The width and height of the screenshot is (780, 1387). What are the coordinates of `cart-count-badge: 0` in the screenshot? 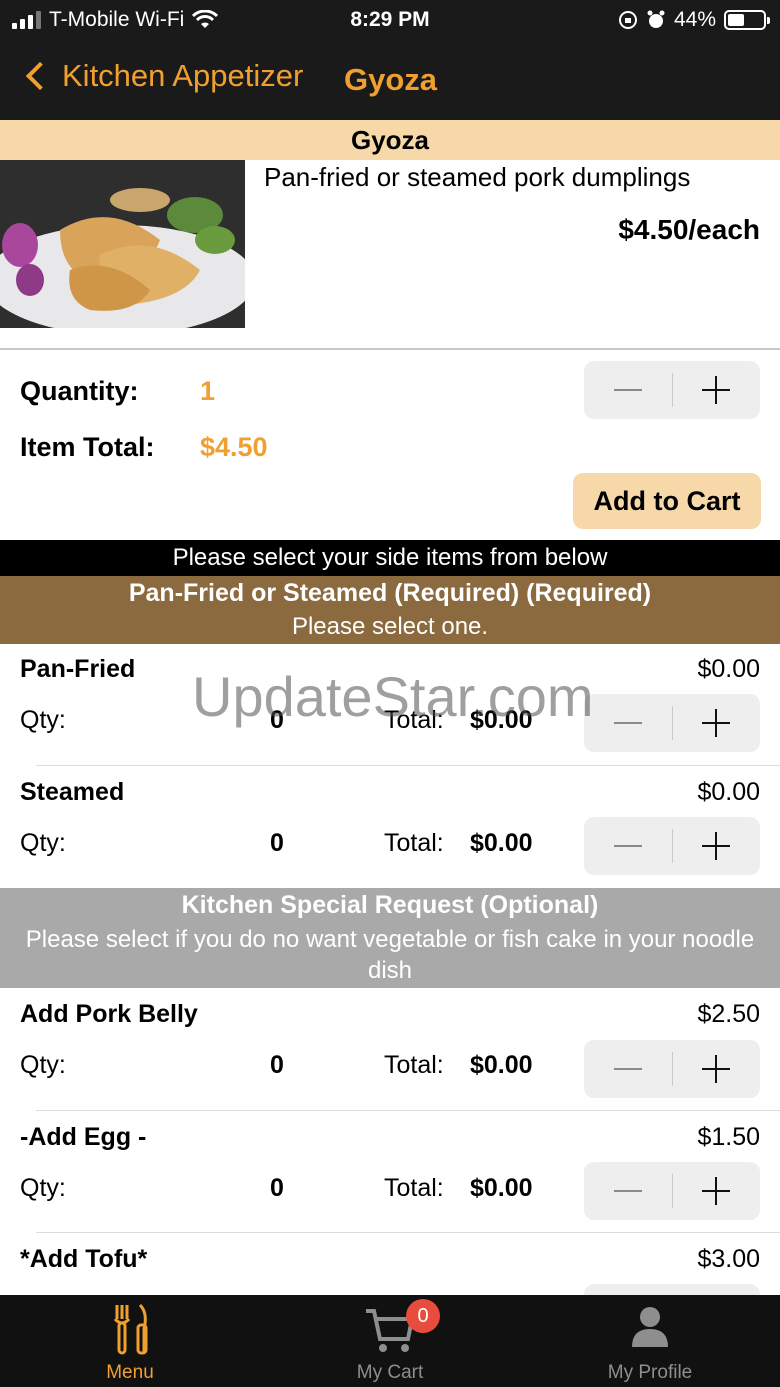 It's located at (423, 1316).